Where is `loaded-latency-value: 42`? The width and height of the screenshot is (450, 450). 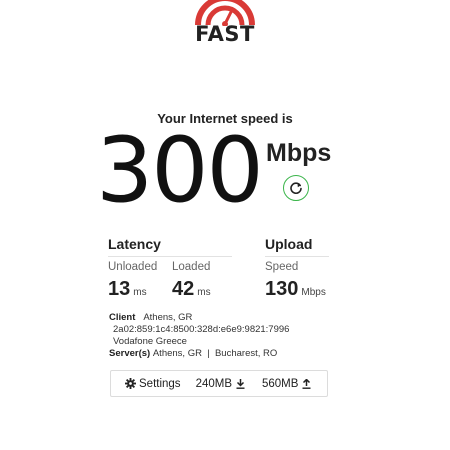 loaded-latency-value: 42 is located at coordinates (183, 289).